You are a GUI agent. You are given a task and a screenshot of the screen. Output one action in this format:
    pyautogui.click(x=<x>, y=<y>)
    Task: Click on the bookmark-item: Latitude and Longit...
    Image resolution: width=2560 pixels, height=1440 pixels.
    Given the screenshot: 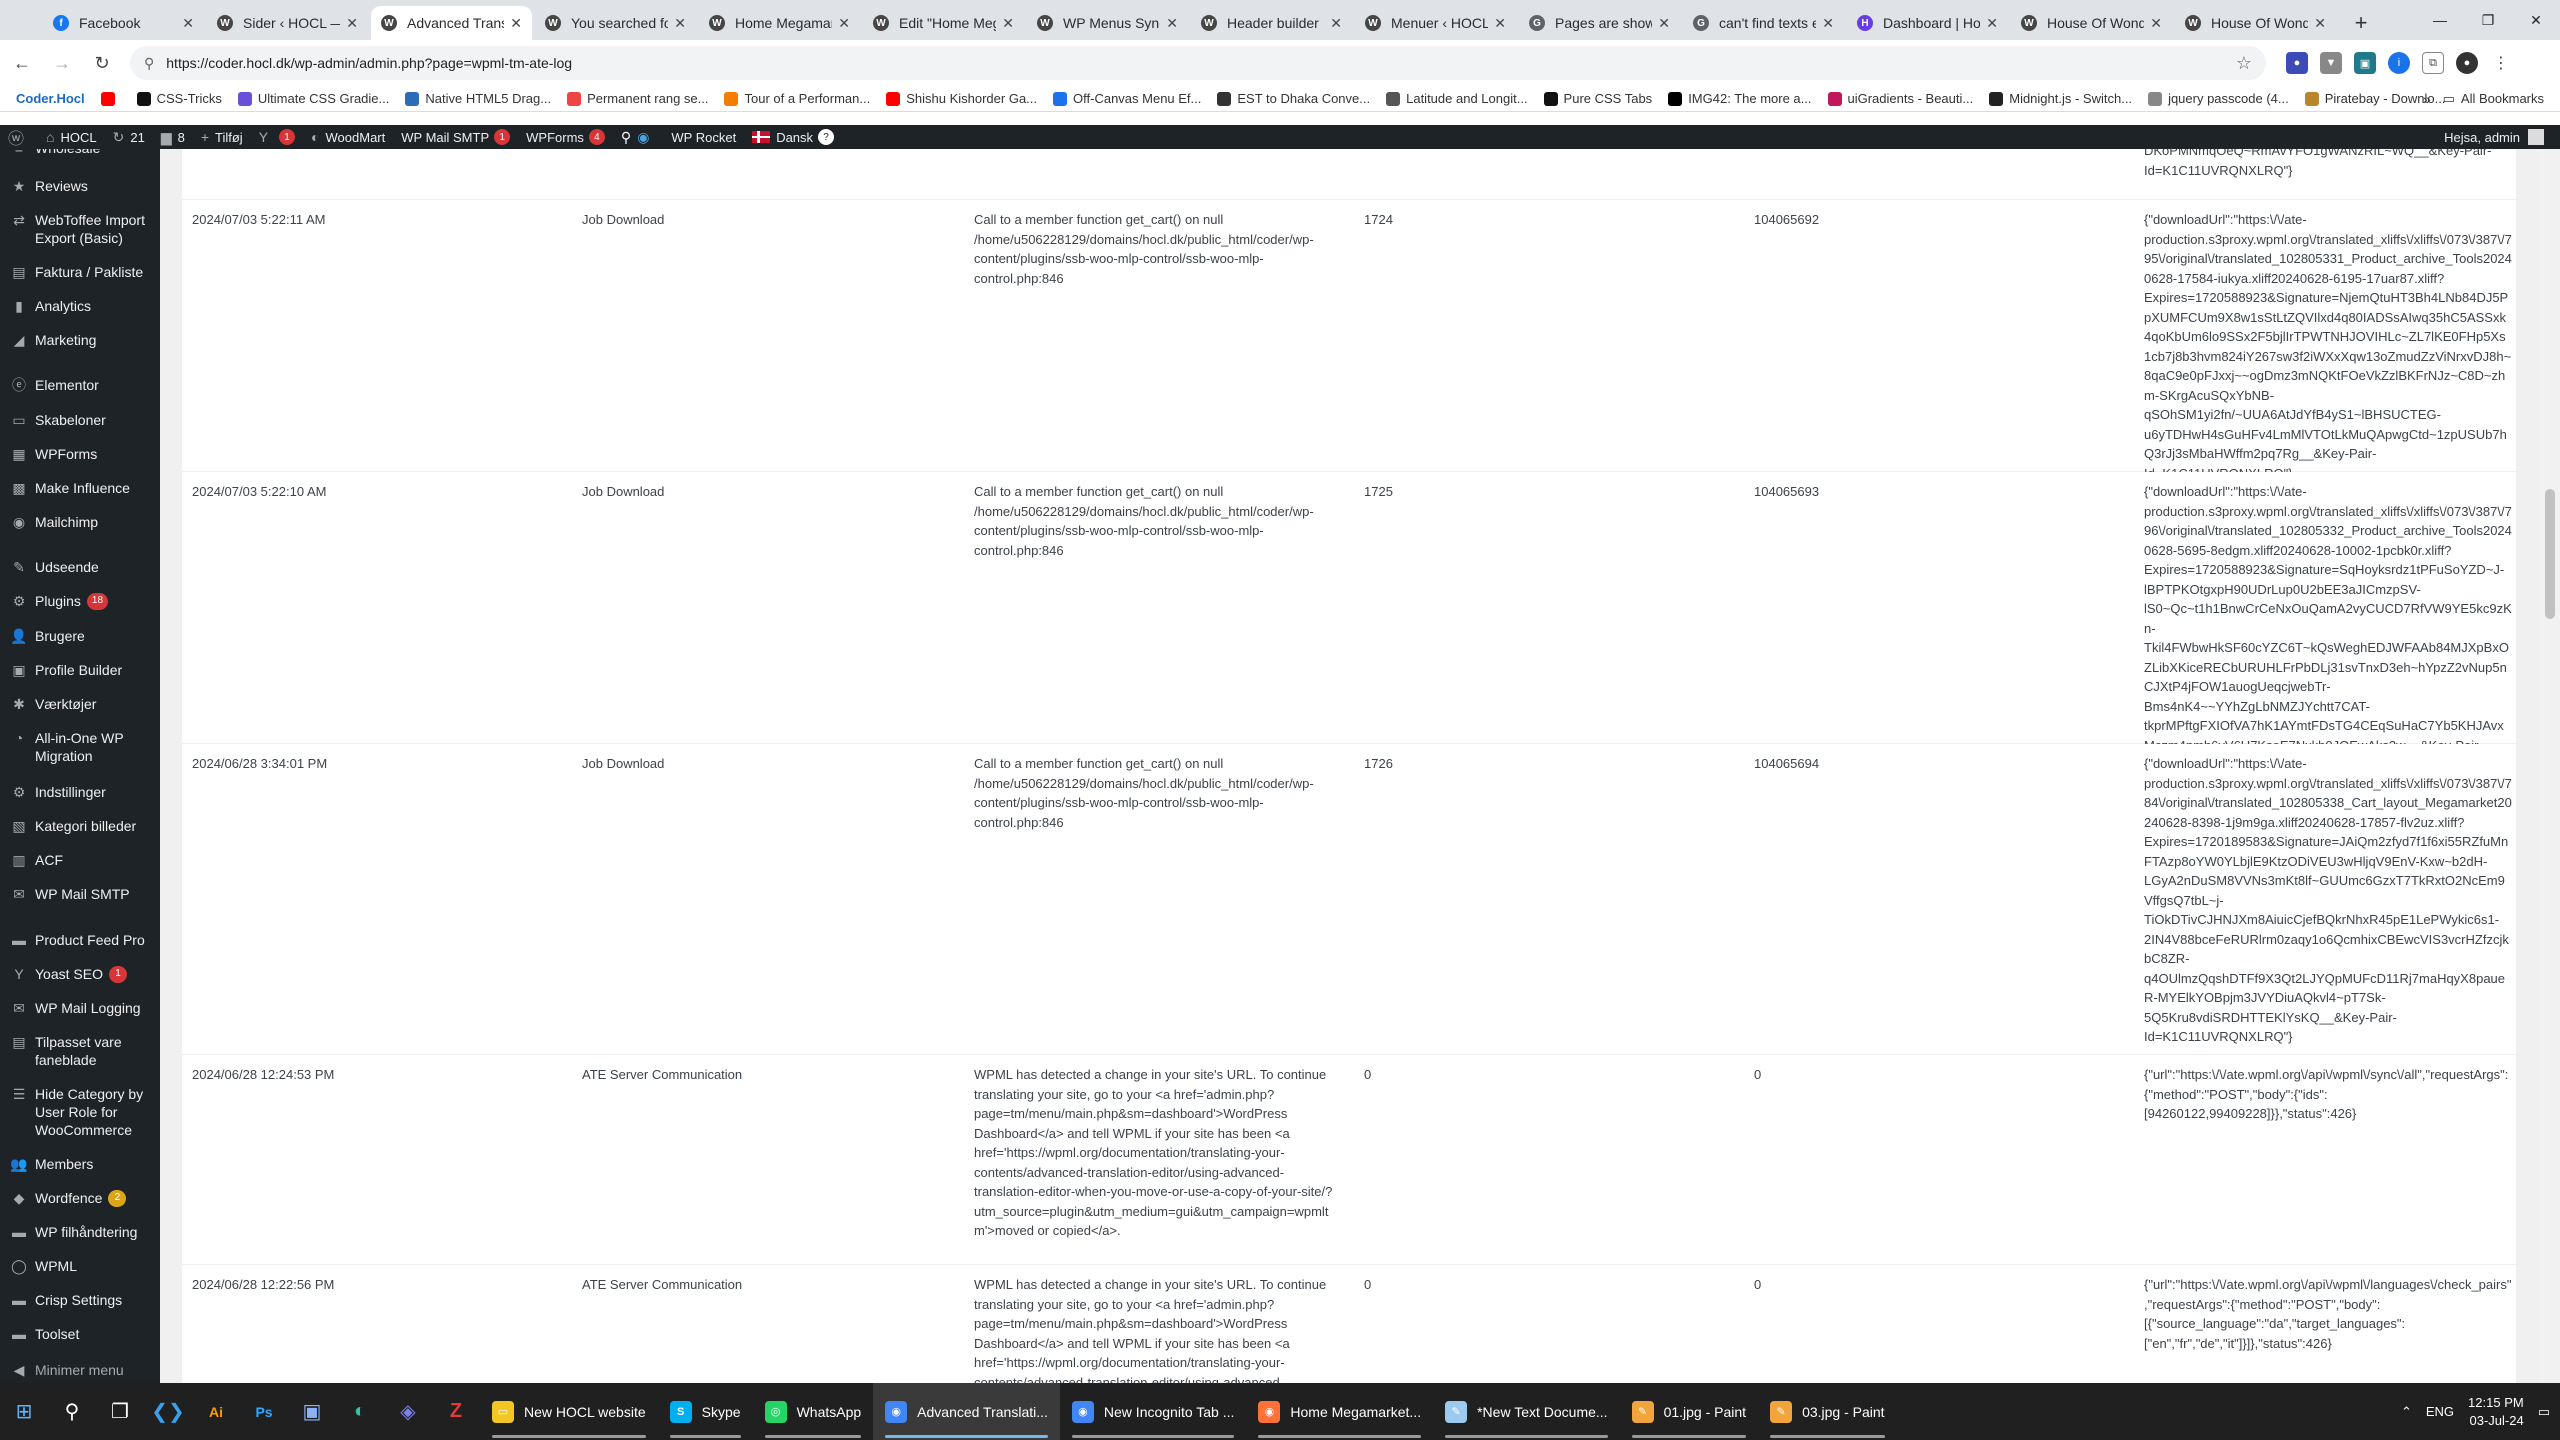 What is the action you would take?
    pyautogui.click(x=1457, y=98)
    